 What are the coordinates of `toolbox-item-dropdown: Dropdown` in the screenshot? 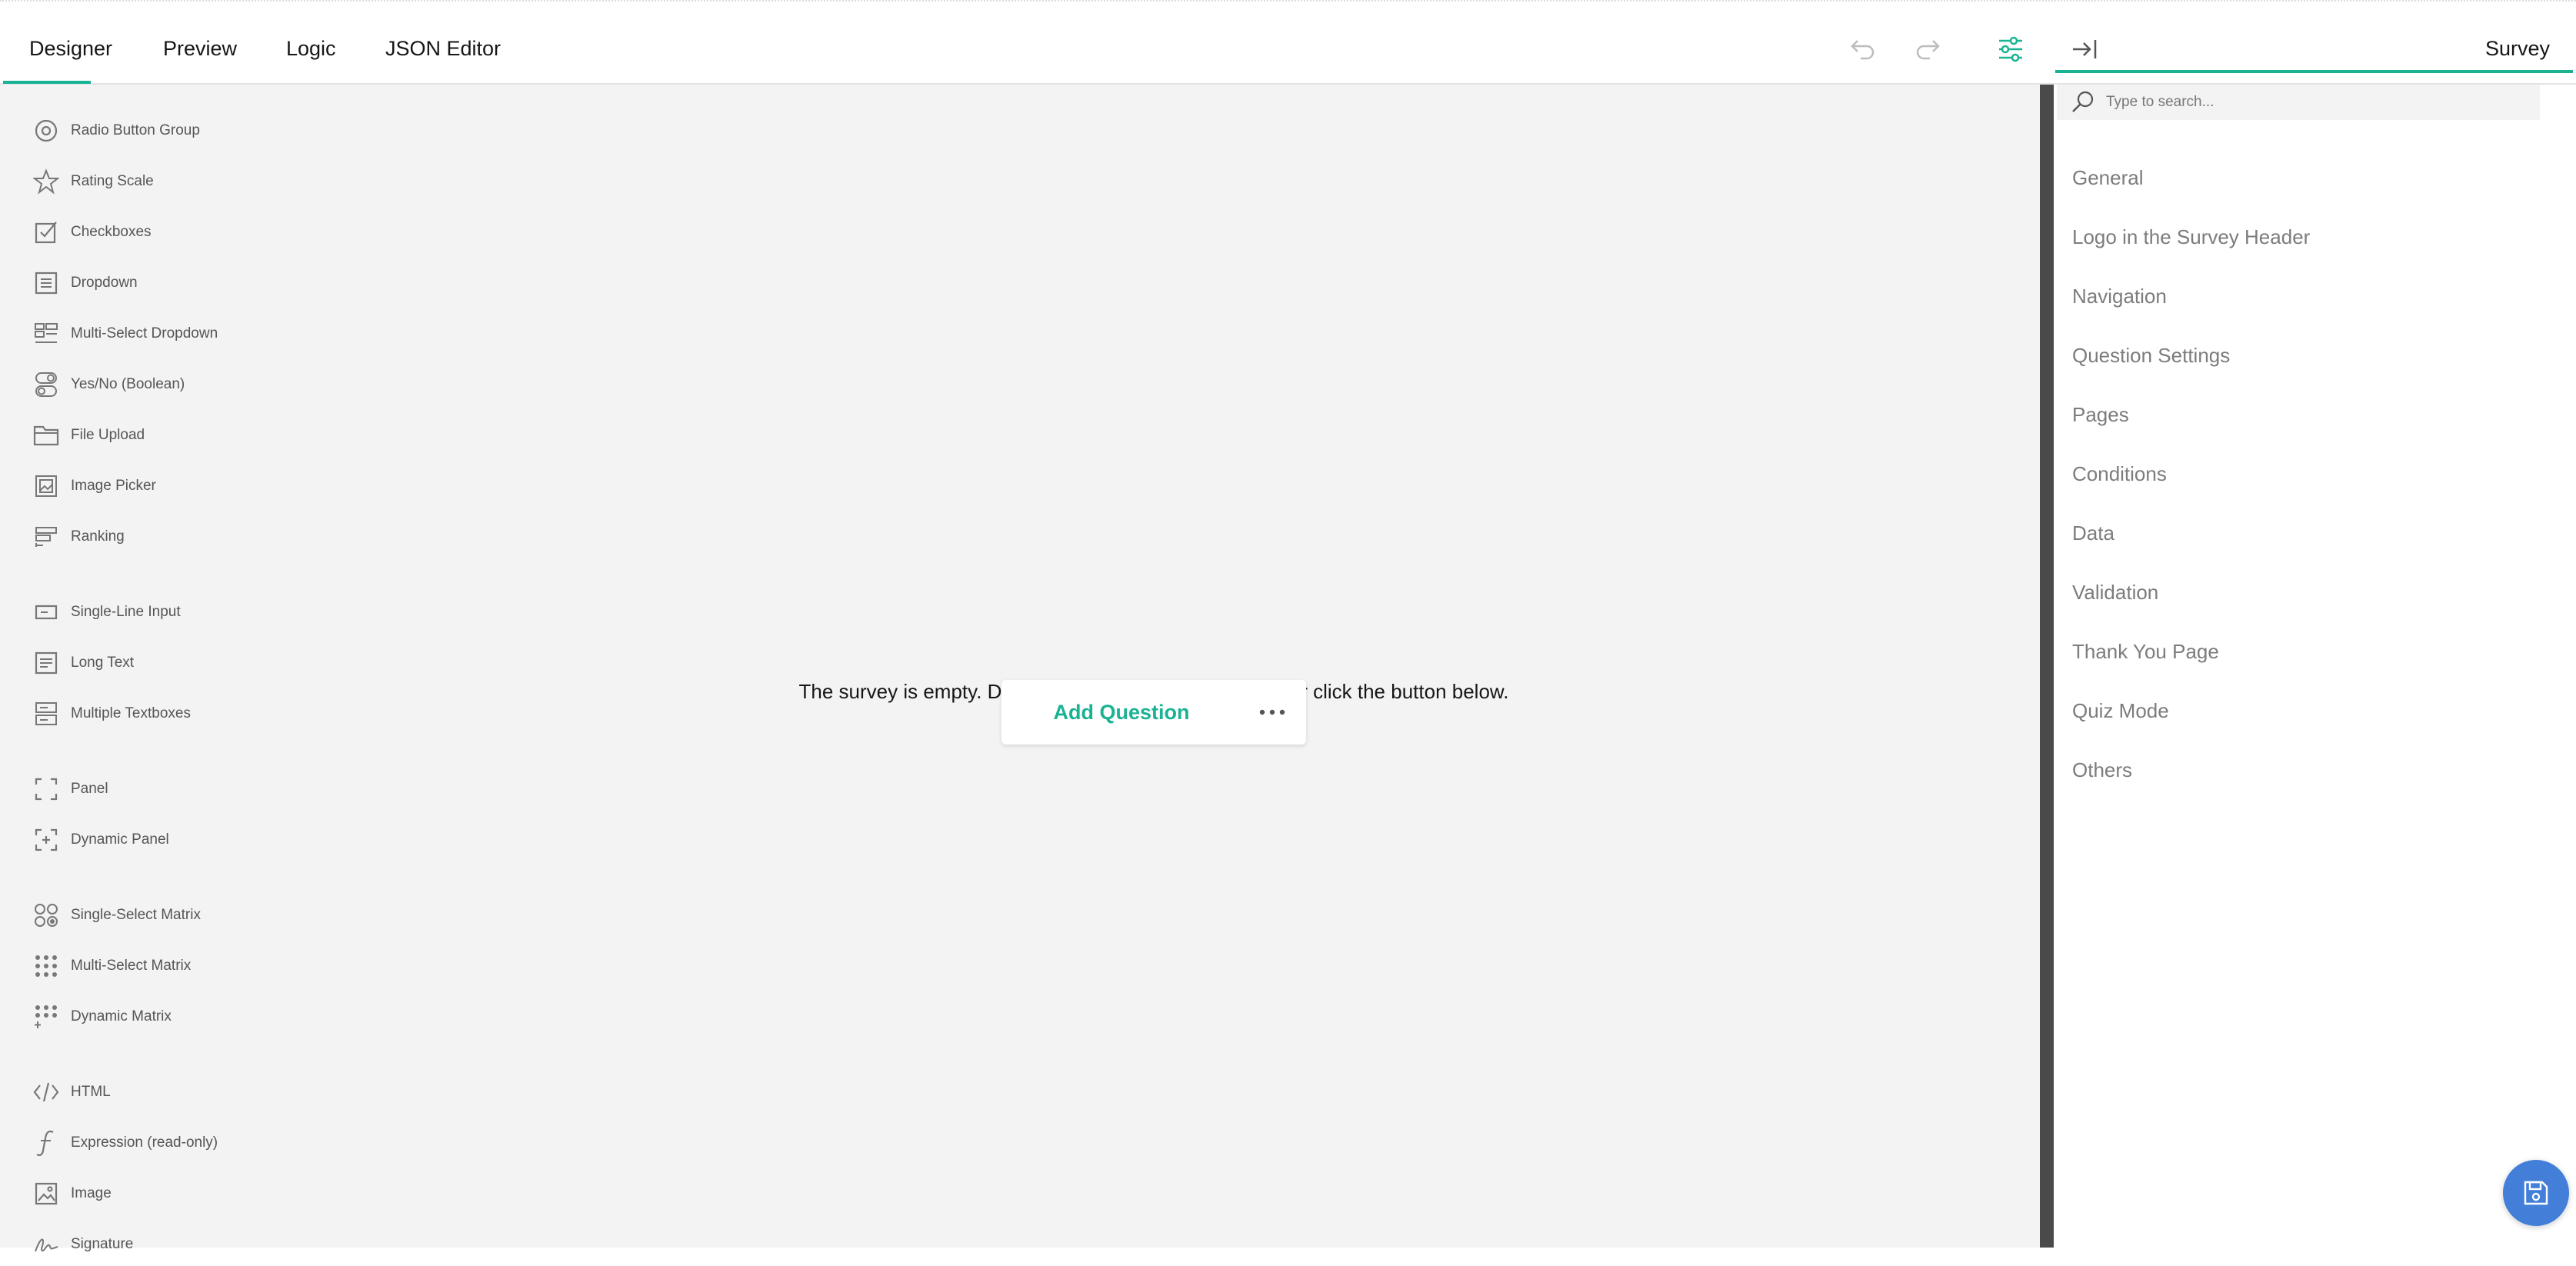 It's located at (84, 283).